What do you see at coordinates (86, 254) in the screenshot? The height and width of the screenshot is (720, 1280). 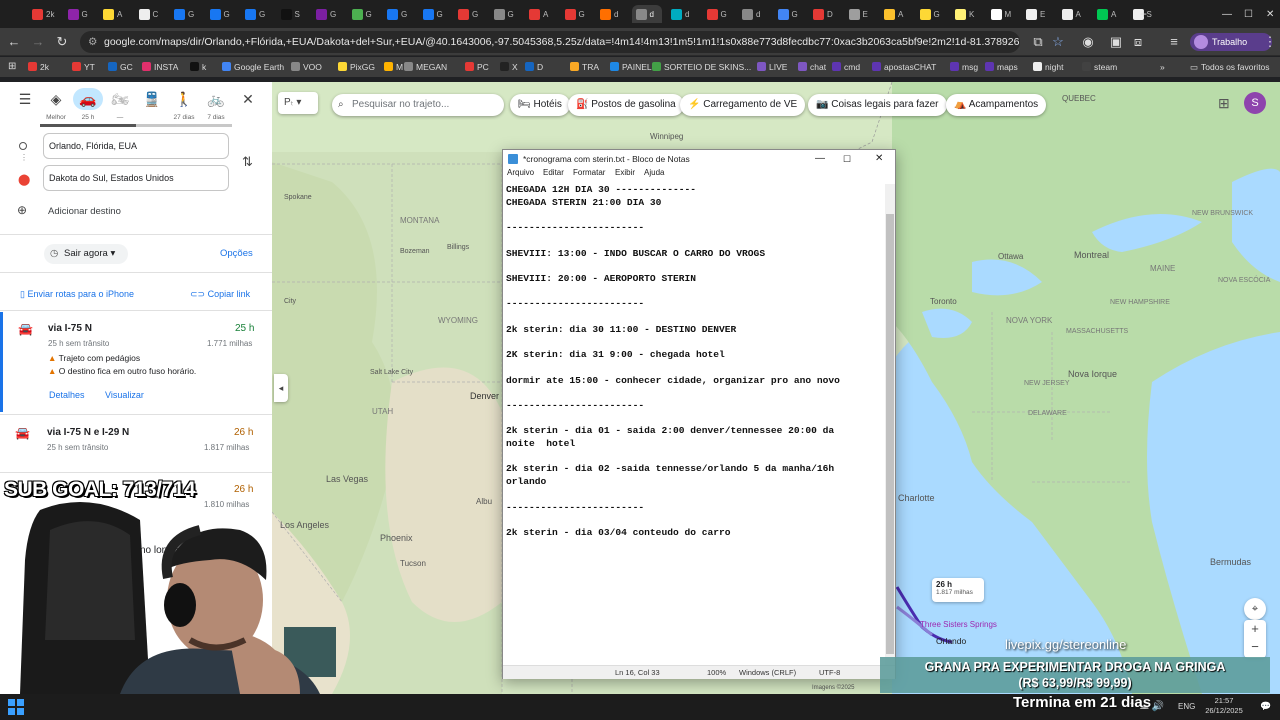 I see `leave-now-dropdown: ◷ Sair agora ▾` at bounding box center [86, 254].